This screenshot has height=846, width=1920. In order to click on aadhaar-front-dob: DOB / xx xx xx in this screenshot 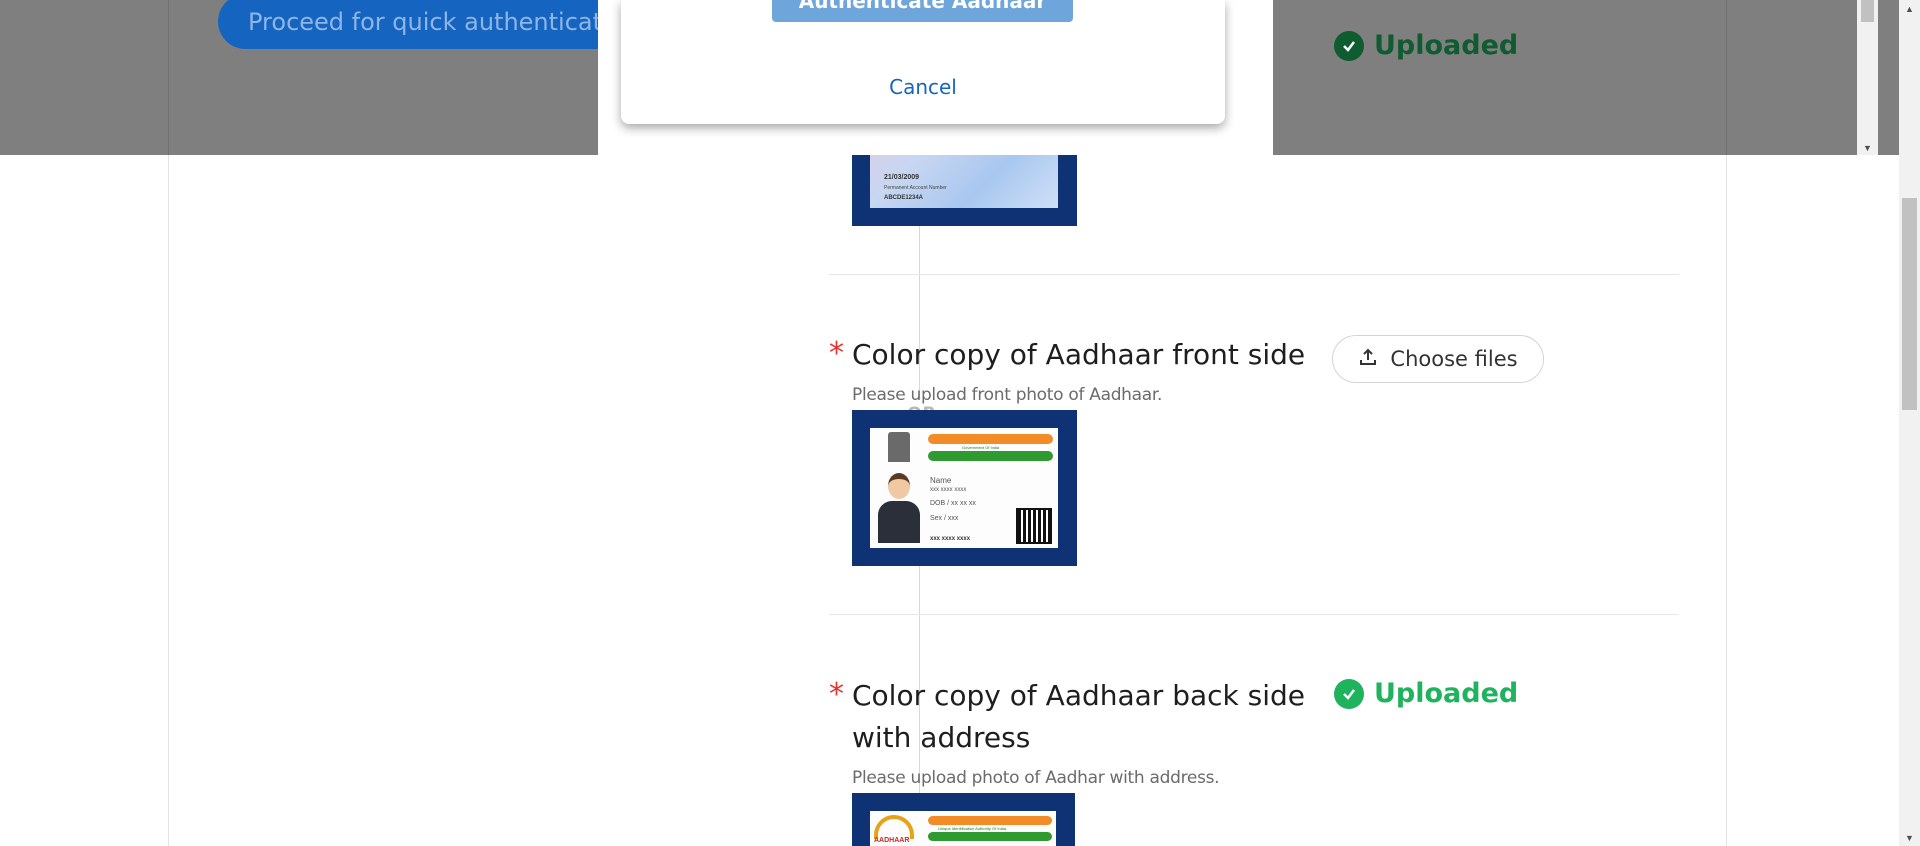, I will do `click(953, 503)`.